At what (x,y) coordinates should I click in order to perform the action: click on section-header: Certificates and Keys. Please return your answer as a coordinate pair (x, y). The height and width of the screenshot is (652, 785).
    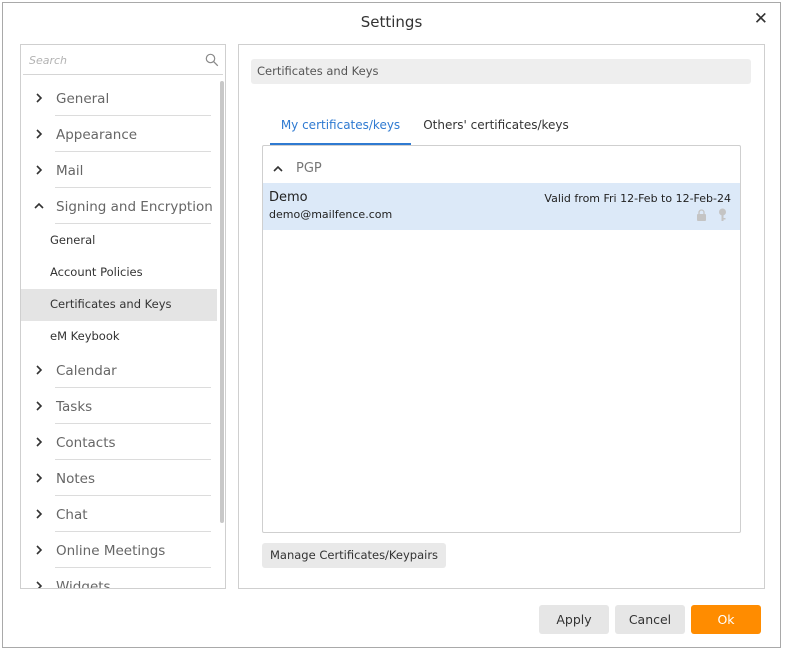
    Looking at the image, I should click on (501, 71).